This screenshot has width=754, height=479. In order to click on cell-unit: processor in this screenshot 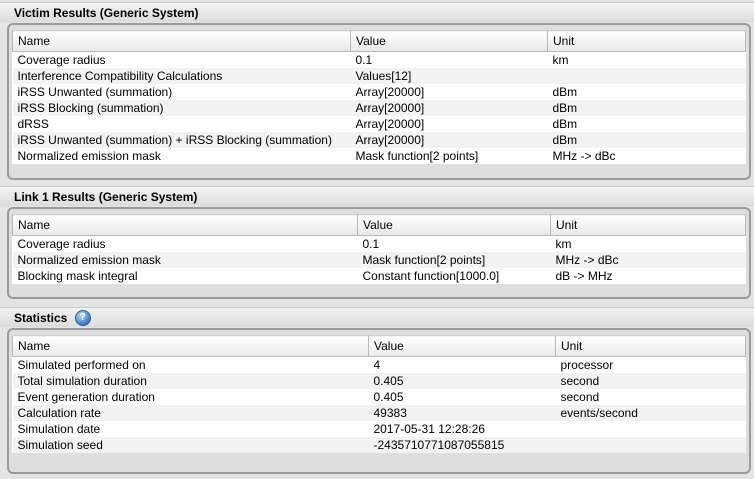, I will do `click(587, 365)`.